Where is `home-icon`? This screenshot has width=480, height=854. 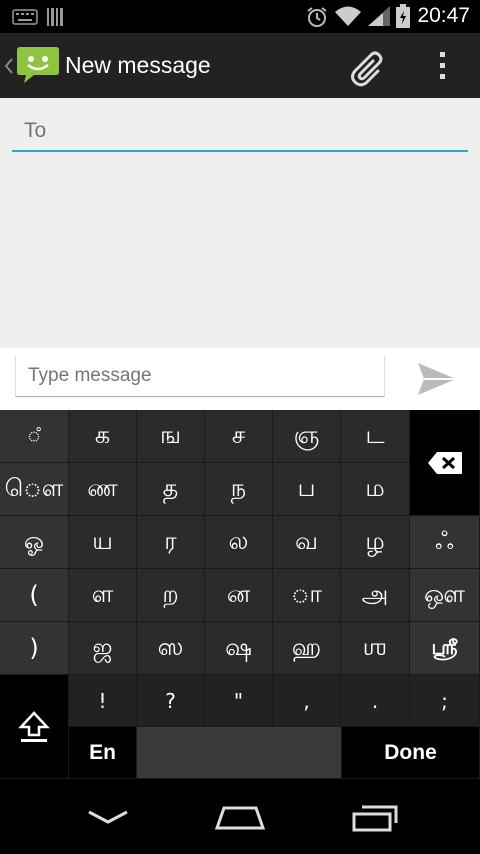 home-icon is located at coordinates (240, 818).